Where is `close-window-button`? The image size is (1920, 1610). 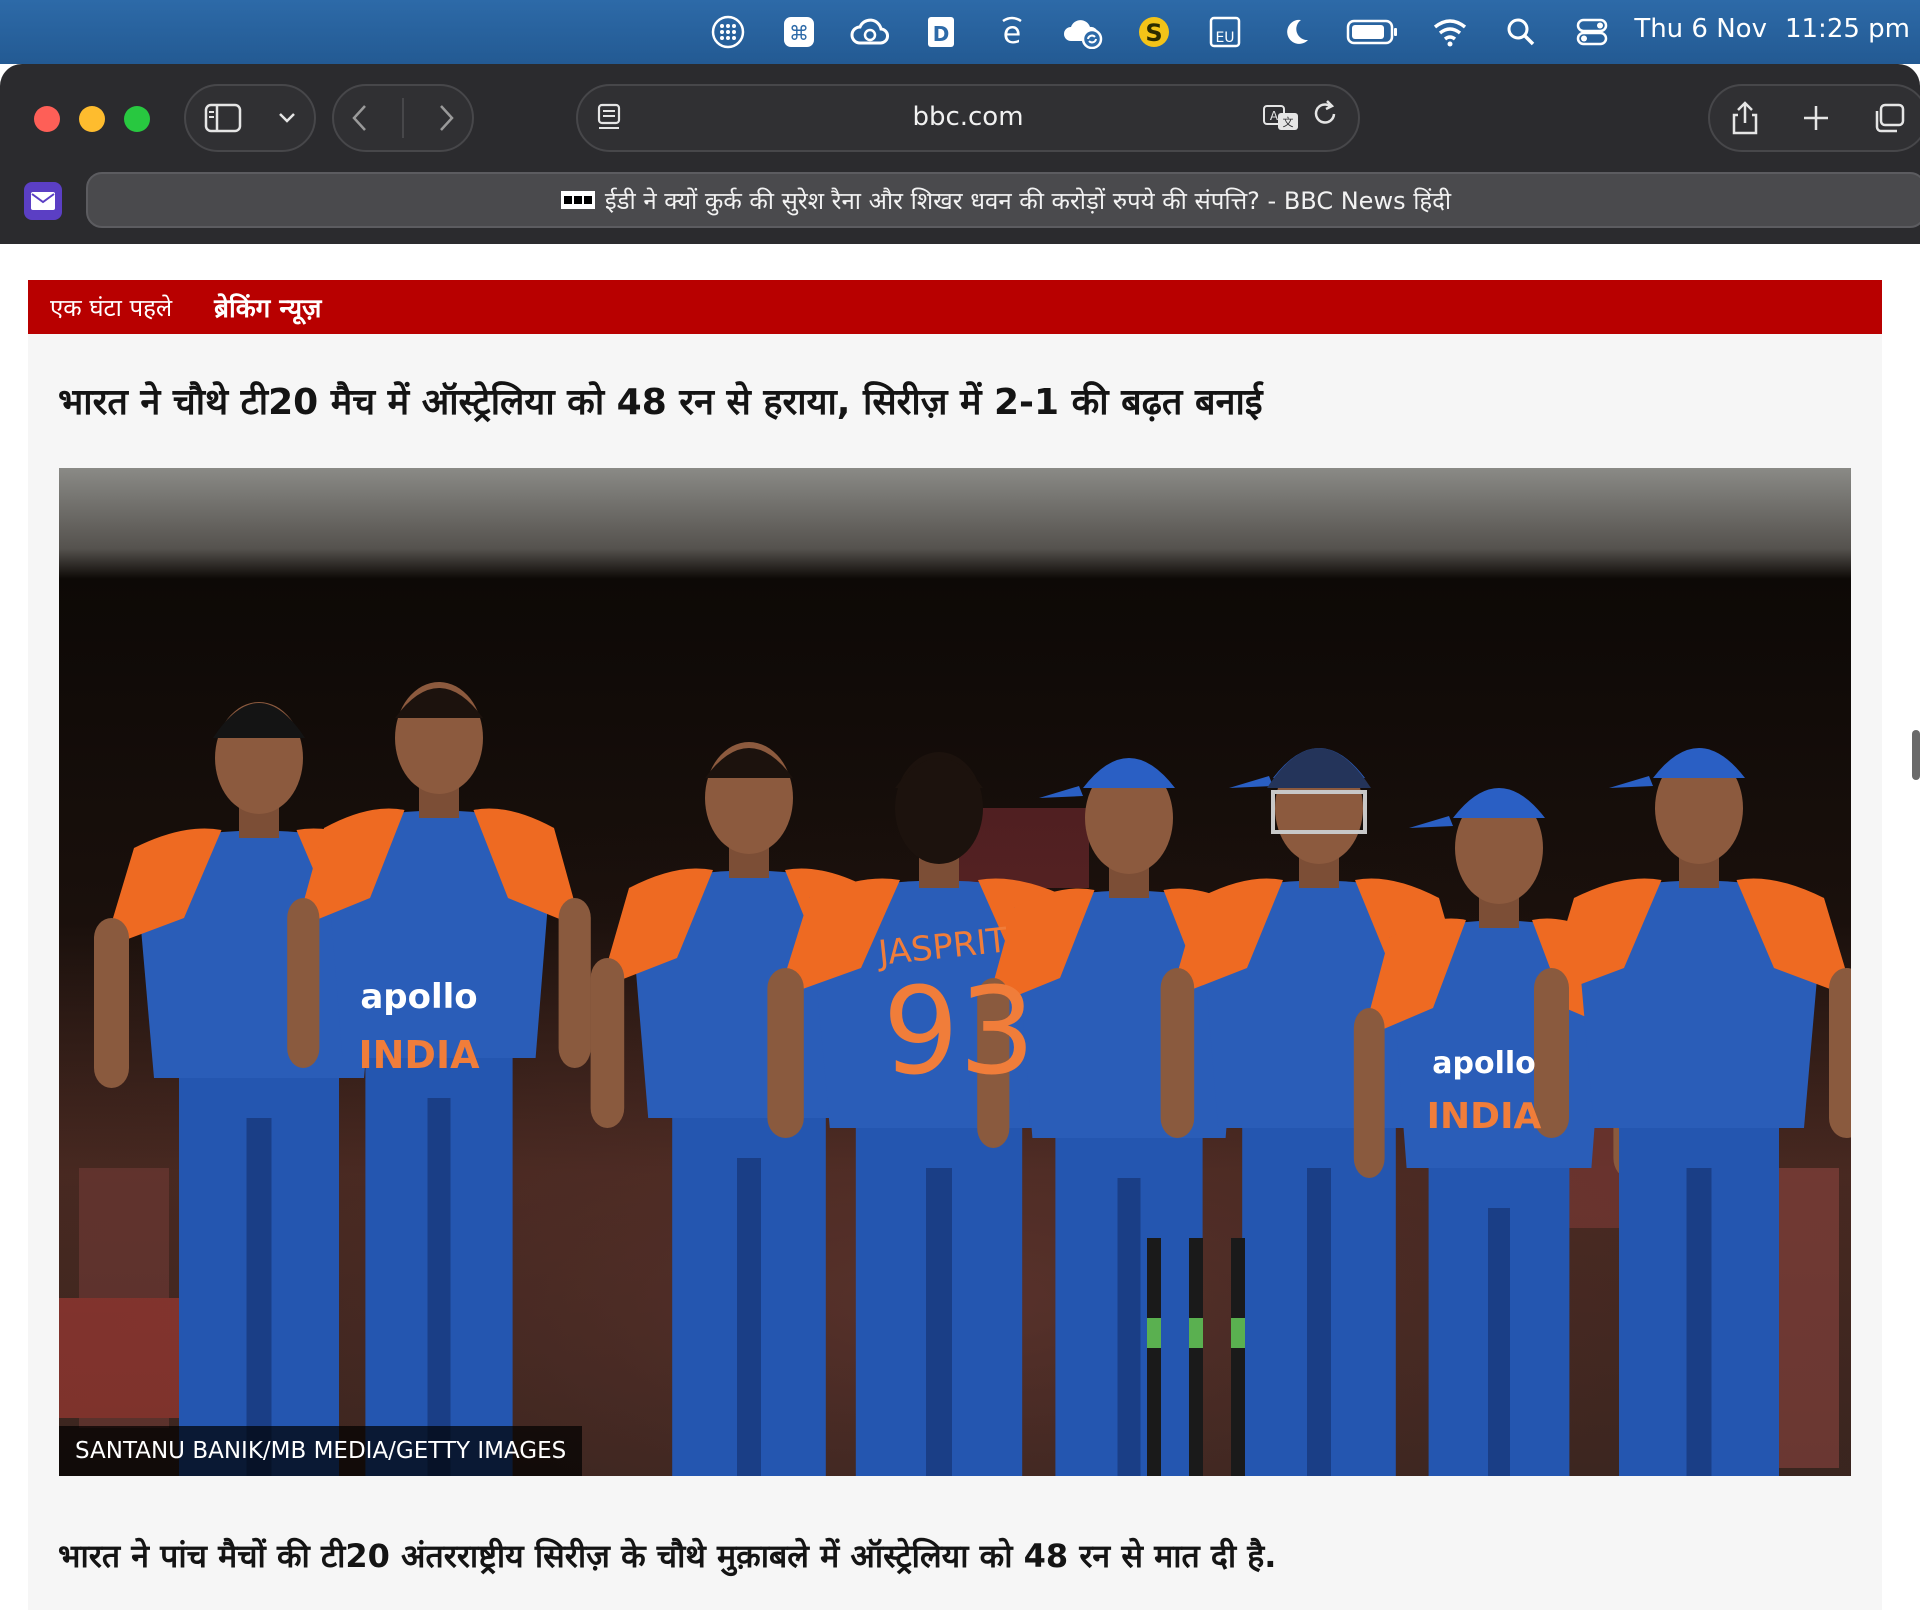 close-window-button is located at coordinates (47, 119).